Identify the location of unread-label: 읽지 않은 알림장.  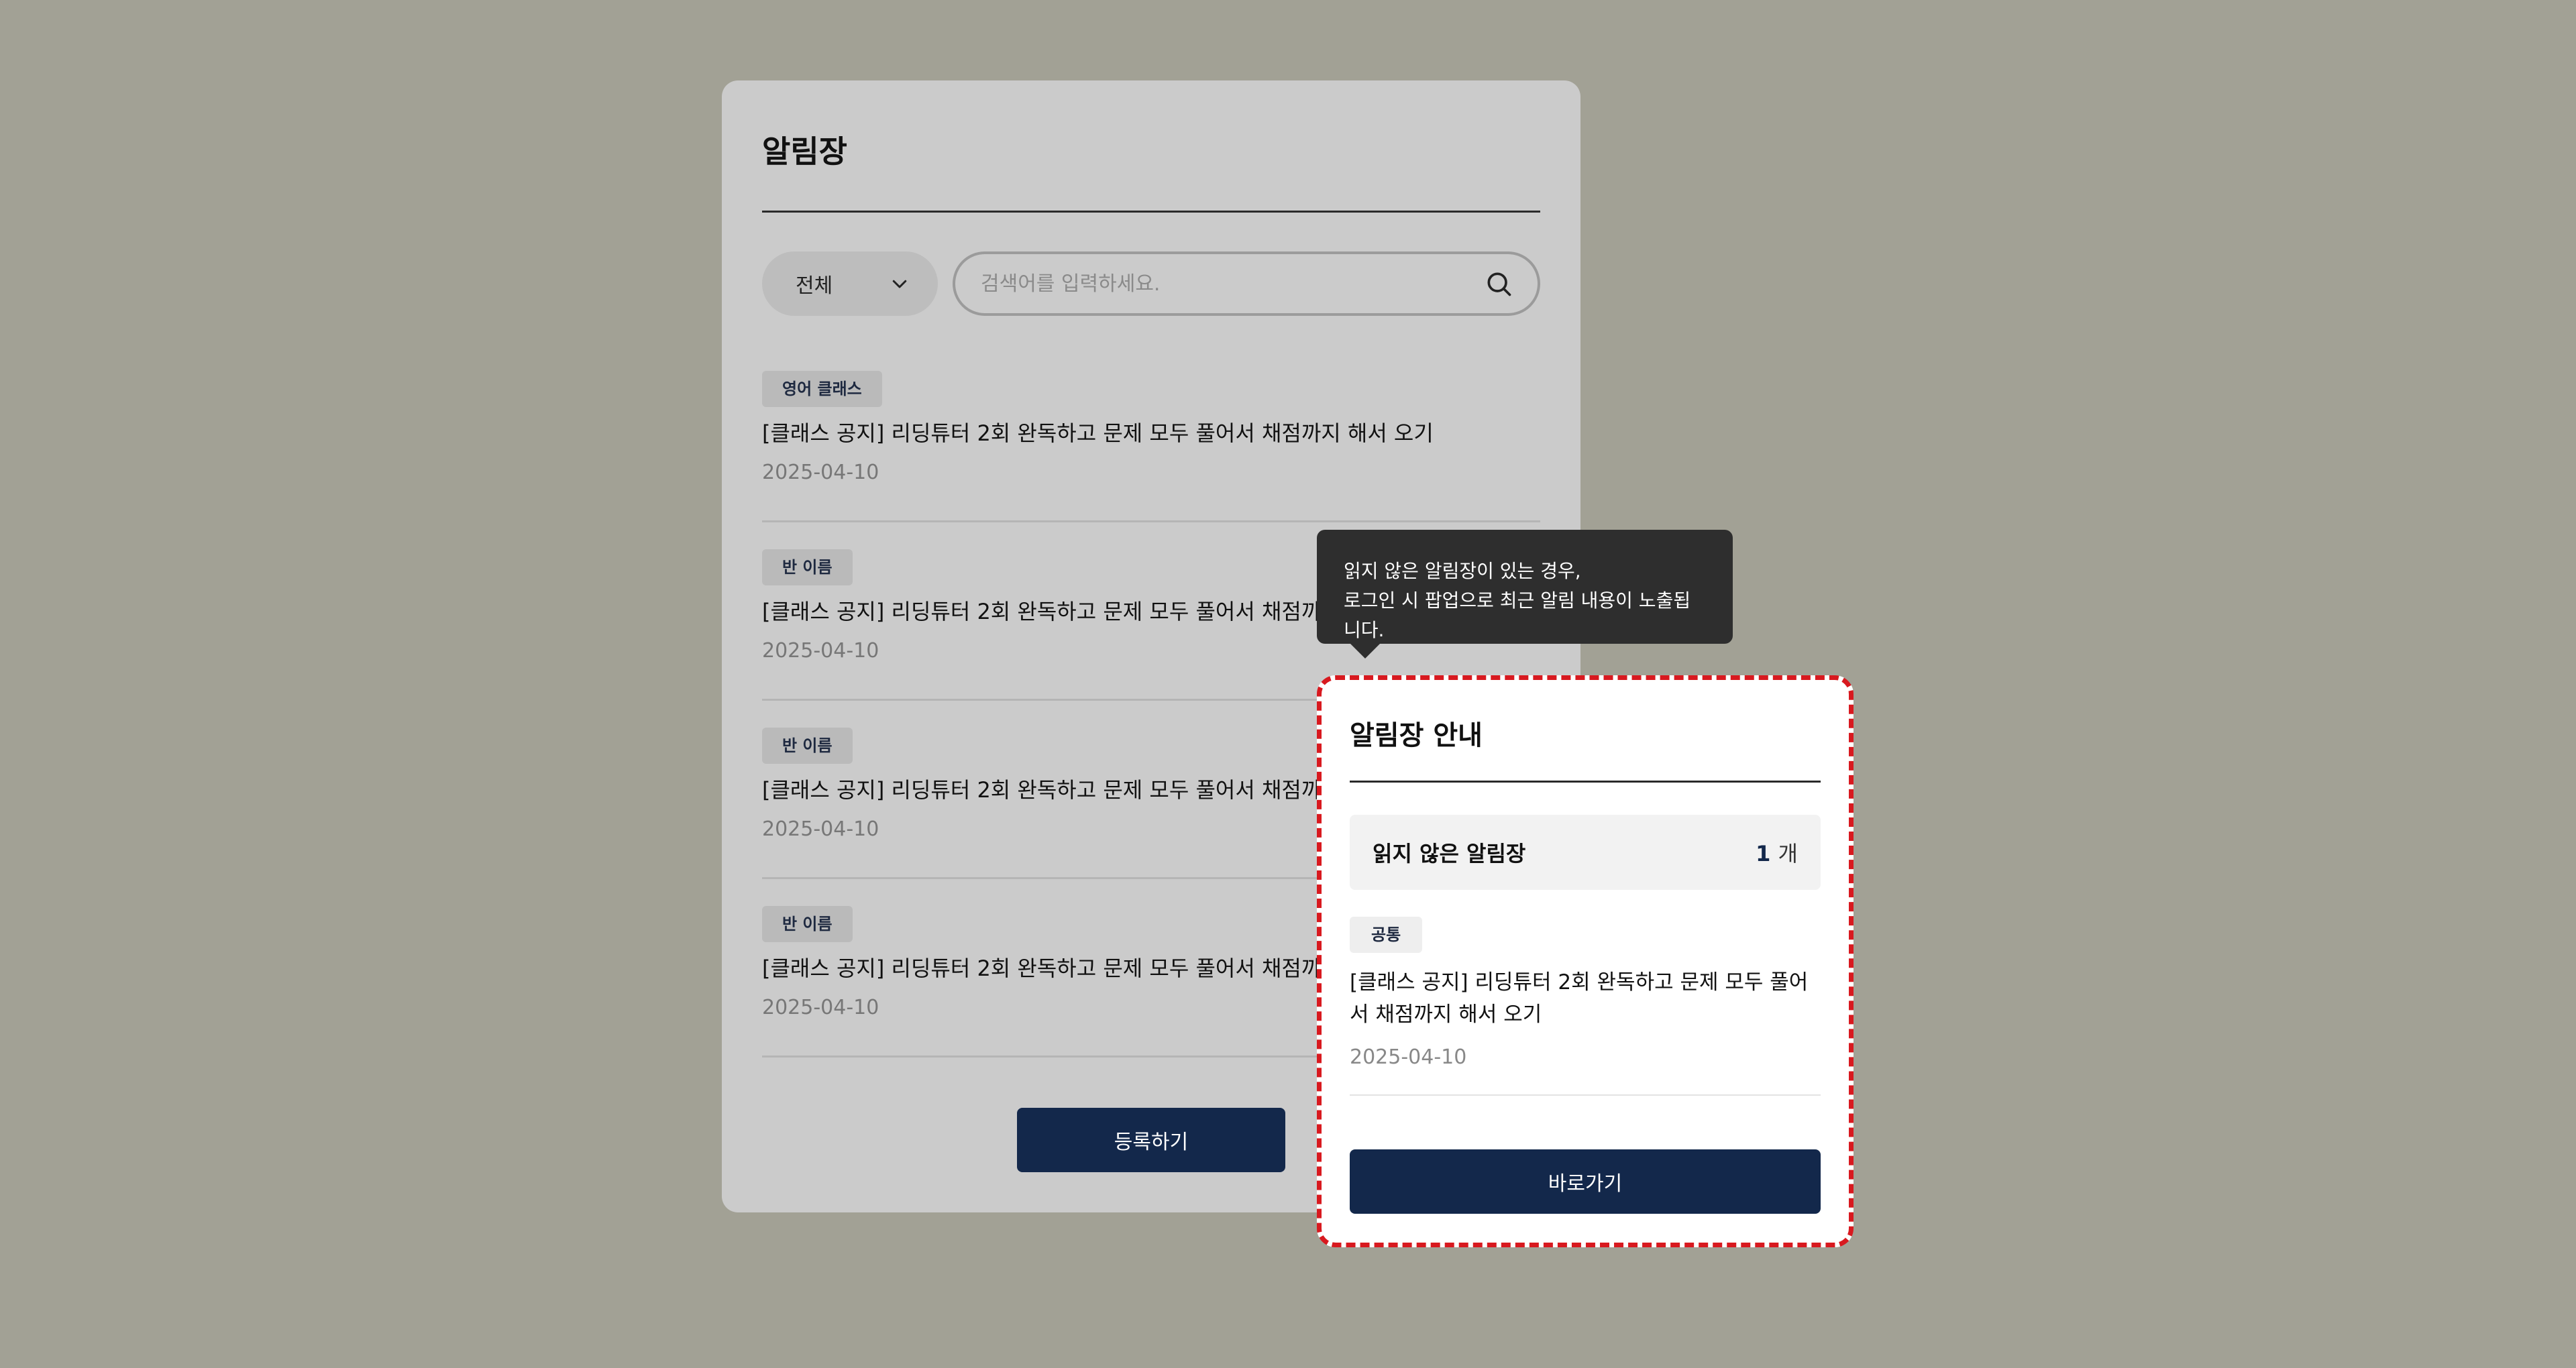
(1449, 853).